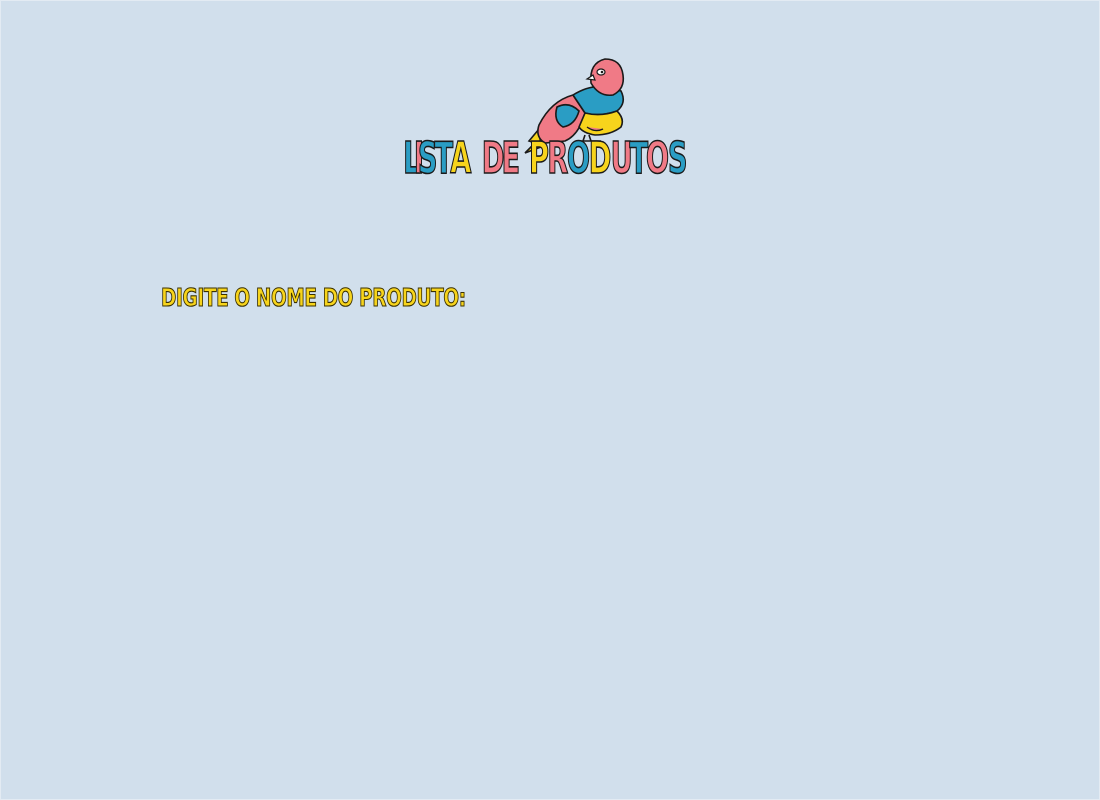 Image resolution: width=1100 pixels, height=800 pixels. I want to click on product-name-prompt-label: DIGITE O NOME DO PRODUTO:, so click(314, 297).